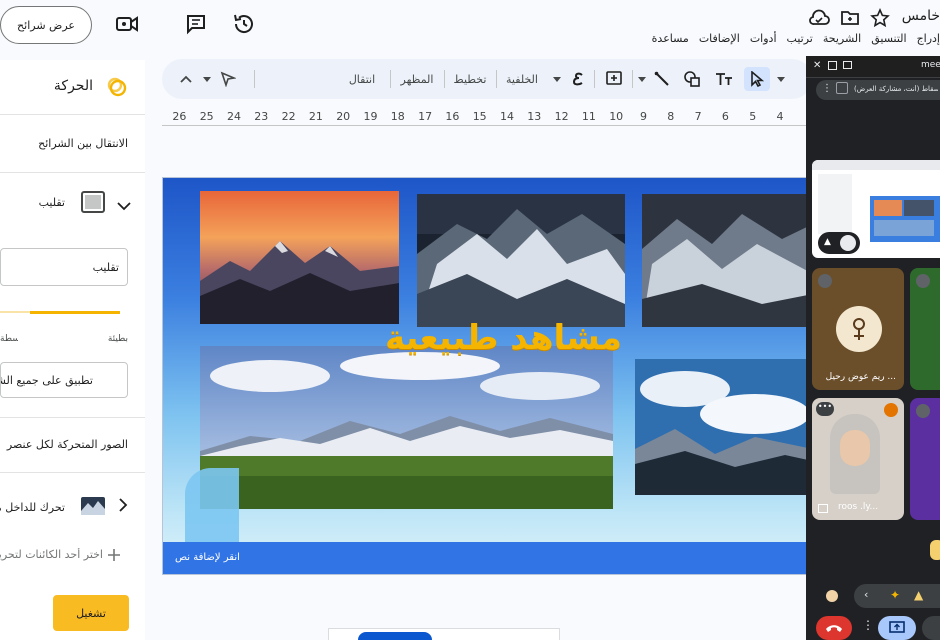 This screenshot has height=640, width=940. Describe the element at coordinates (723, 427) in the screenshot. I see `cloudy-peaks-photo` at that location.